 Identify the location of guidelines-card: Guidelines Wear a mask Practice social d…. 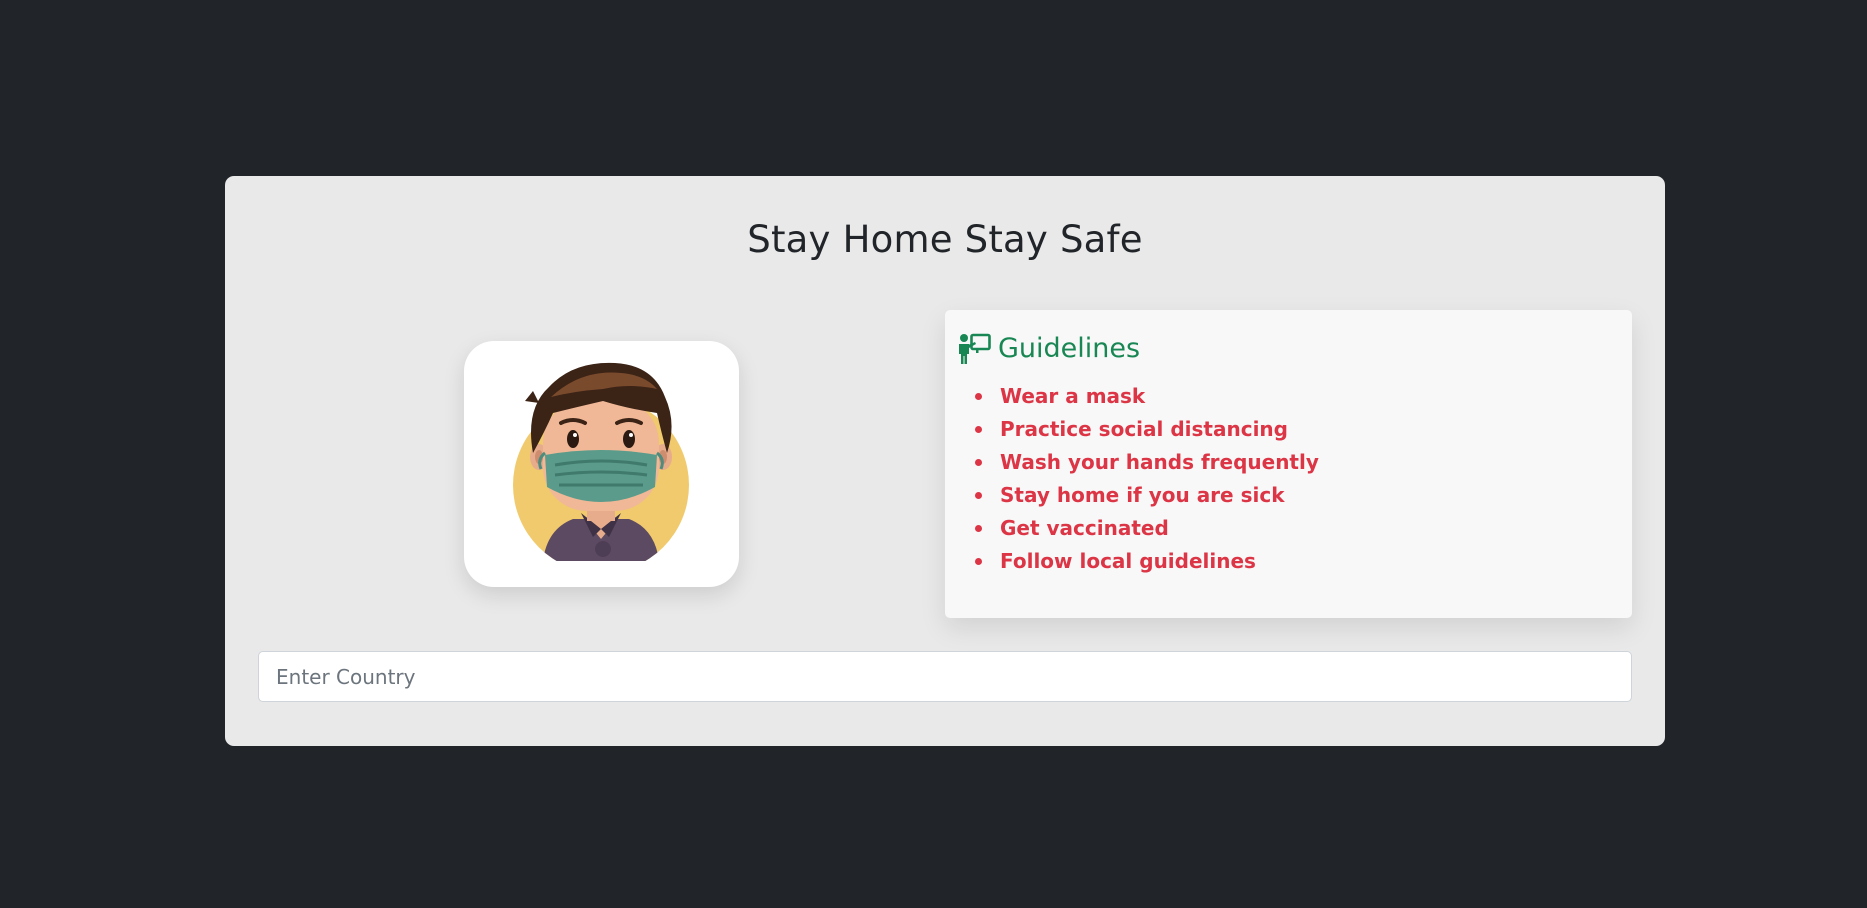
(1288, 464).